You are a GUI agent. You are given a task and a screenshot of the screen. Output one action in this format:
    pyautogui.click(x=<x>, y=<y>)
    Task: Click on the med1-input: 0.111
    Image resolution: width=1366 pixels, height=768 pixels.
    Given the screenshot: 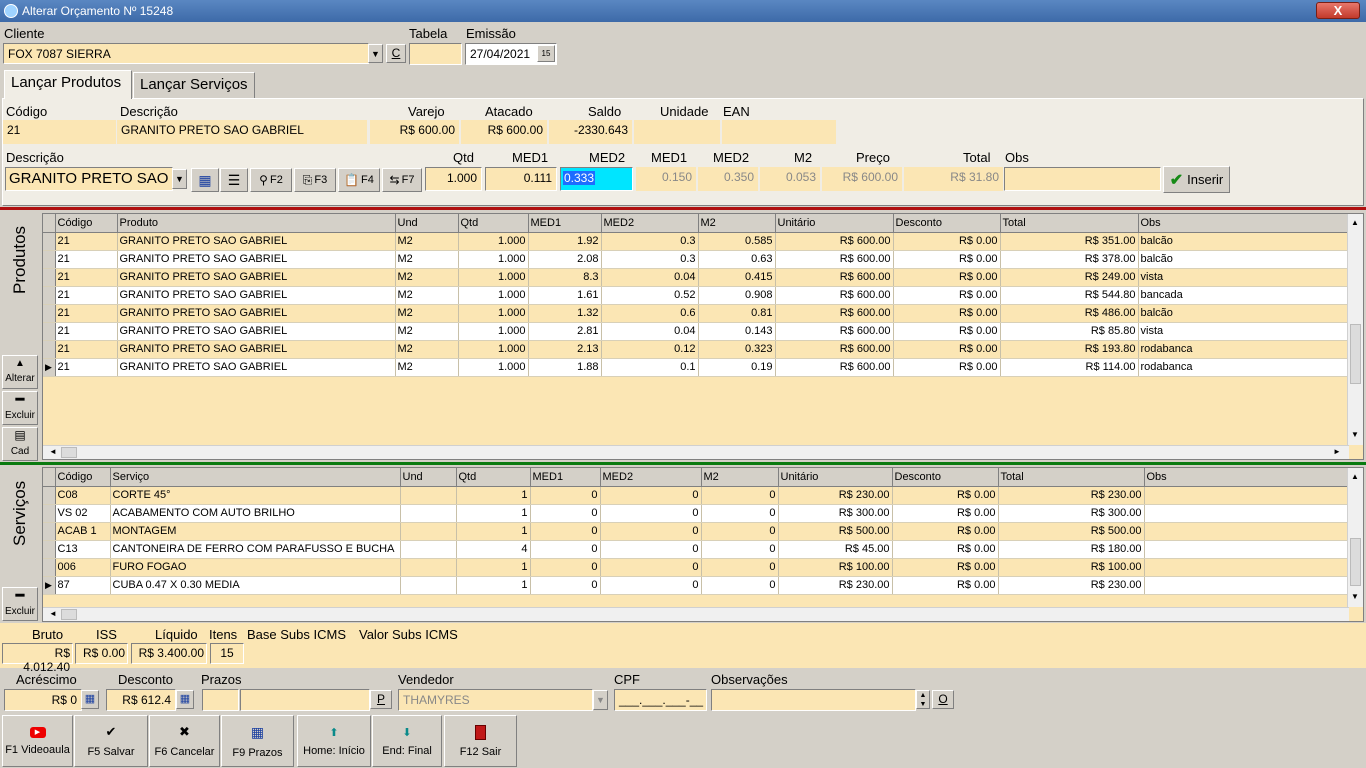 What is the action you would take?
    pyautogui.click(x=521, y=179)
    